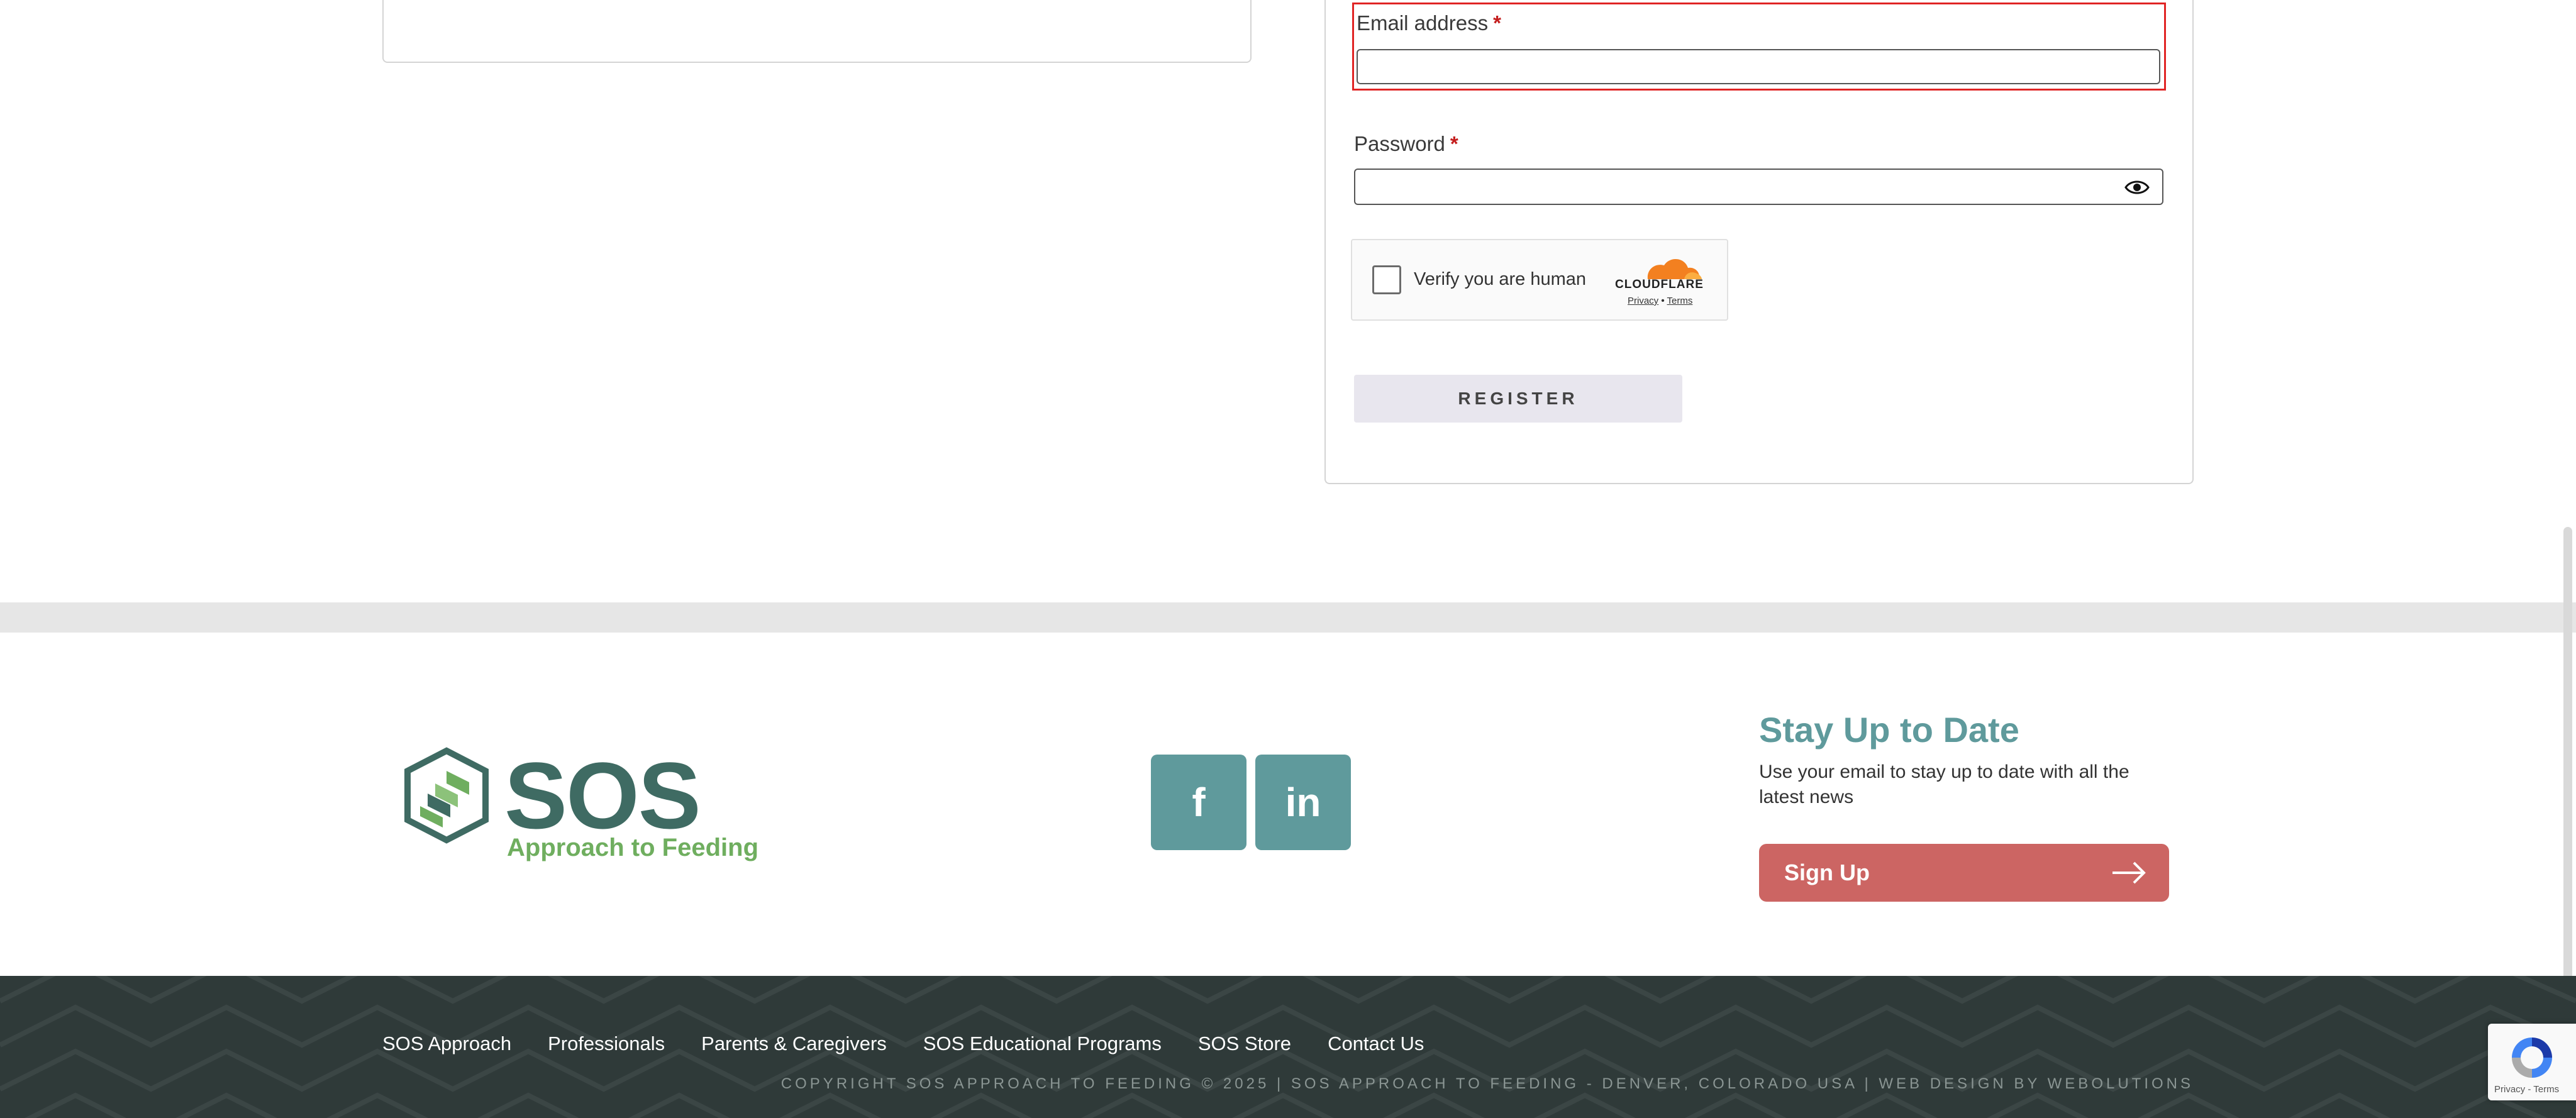 This screenshot has width=2576, height=1118. Describe the element at coordinates (817, 32) in the screenshot. I see `login-panel` at that location.